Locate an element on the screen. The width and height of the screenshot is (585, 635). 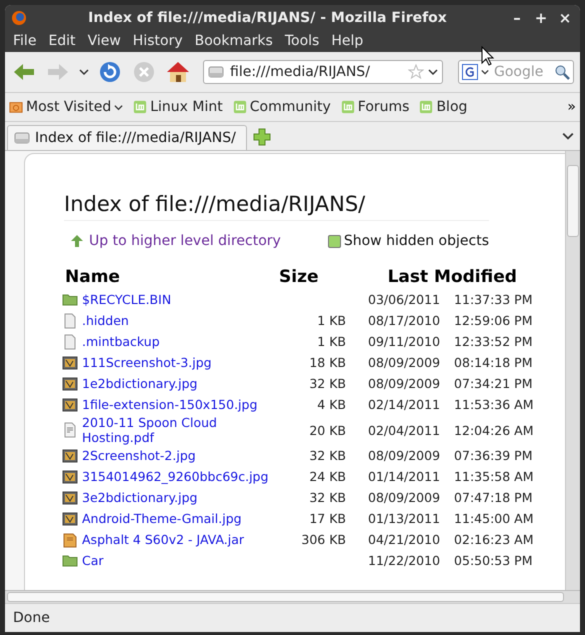
file-link: 111Screenshot-3.jpg is located at coordinates (147, 362).